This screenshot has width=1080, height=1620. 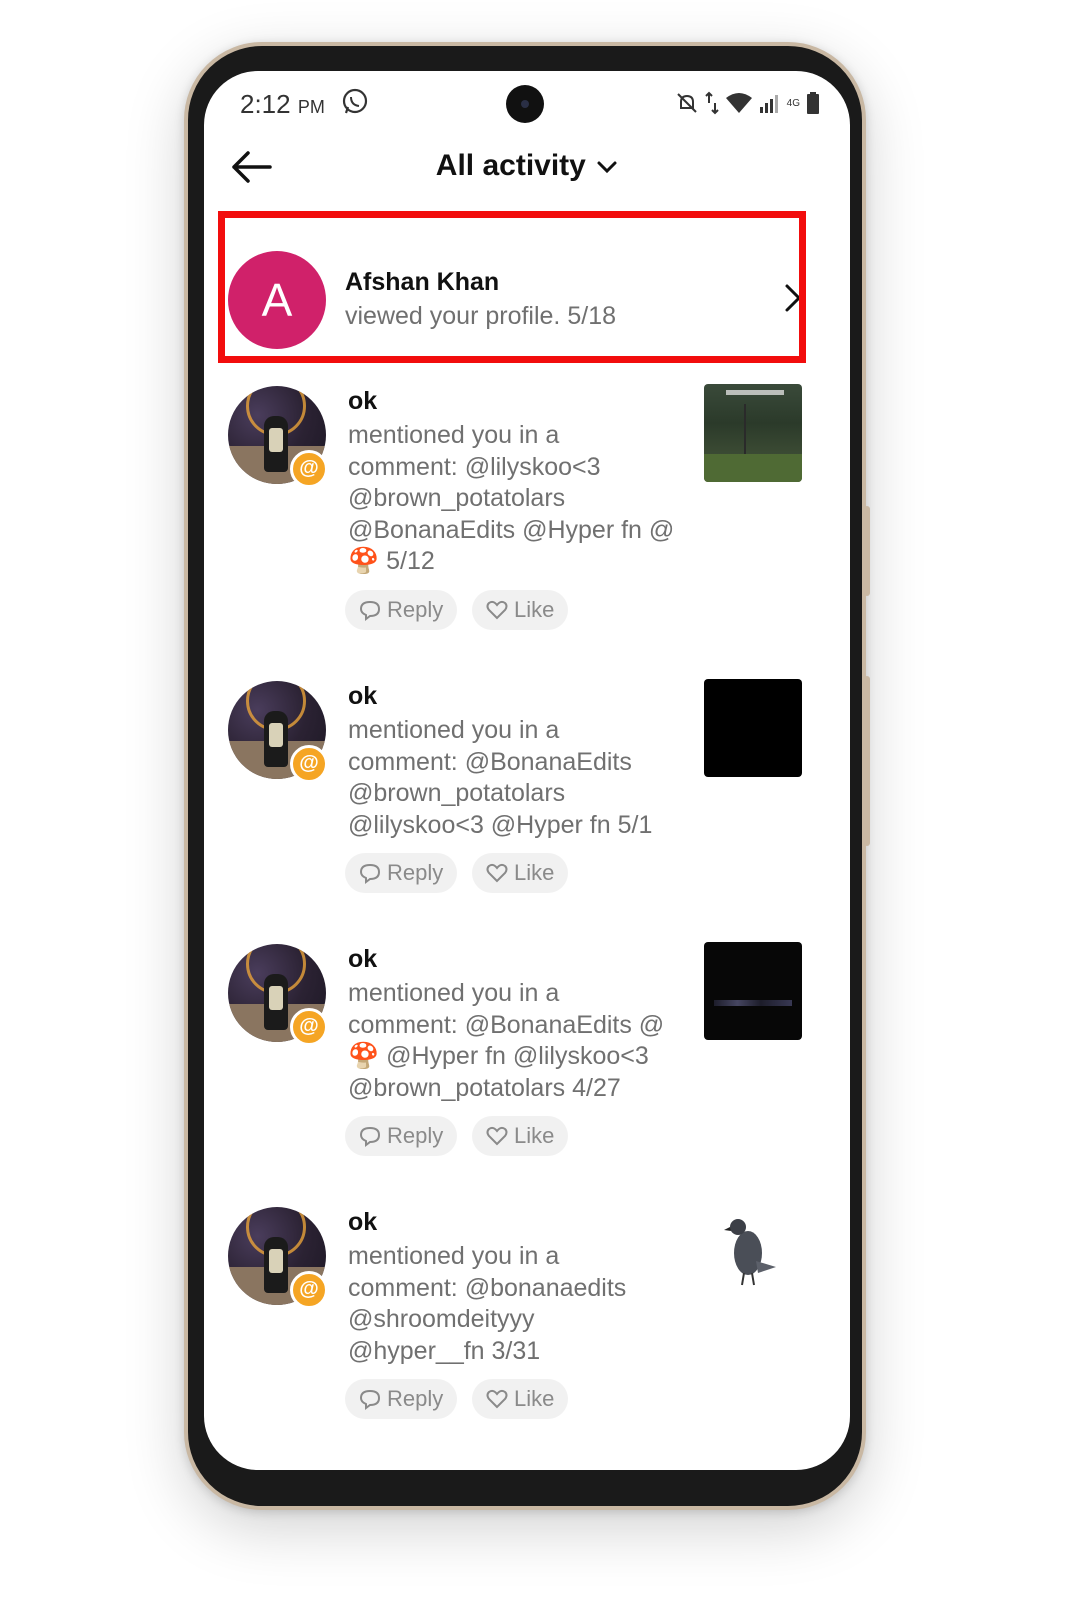 What do you see at coordinates (500, 824) in the screenshot?
I see `comment-line: @lilyskoo<3 @Hyper fn 5/1` at bounding box center [500, 824].